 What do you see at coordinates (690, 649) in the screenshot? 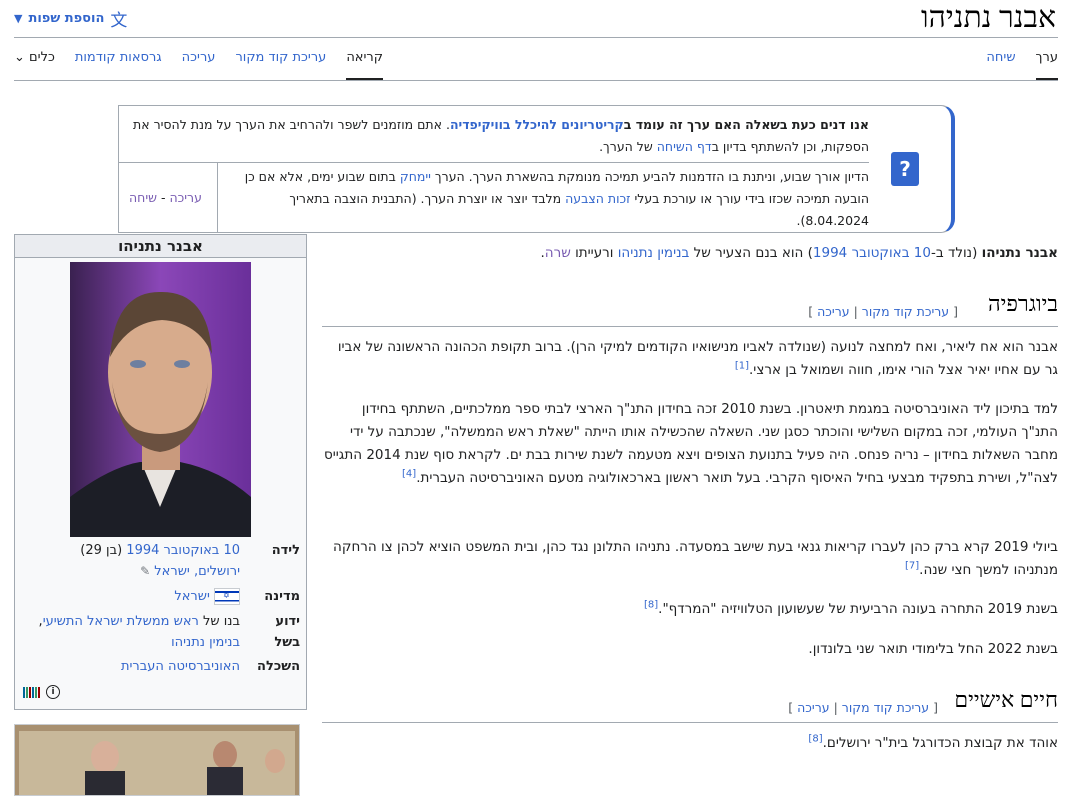
I see `paragraph: בשנת 2022 החל בלימודי תואר שני בלונדון.` at bounding box center [690, 649].